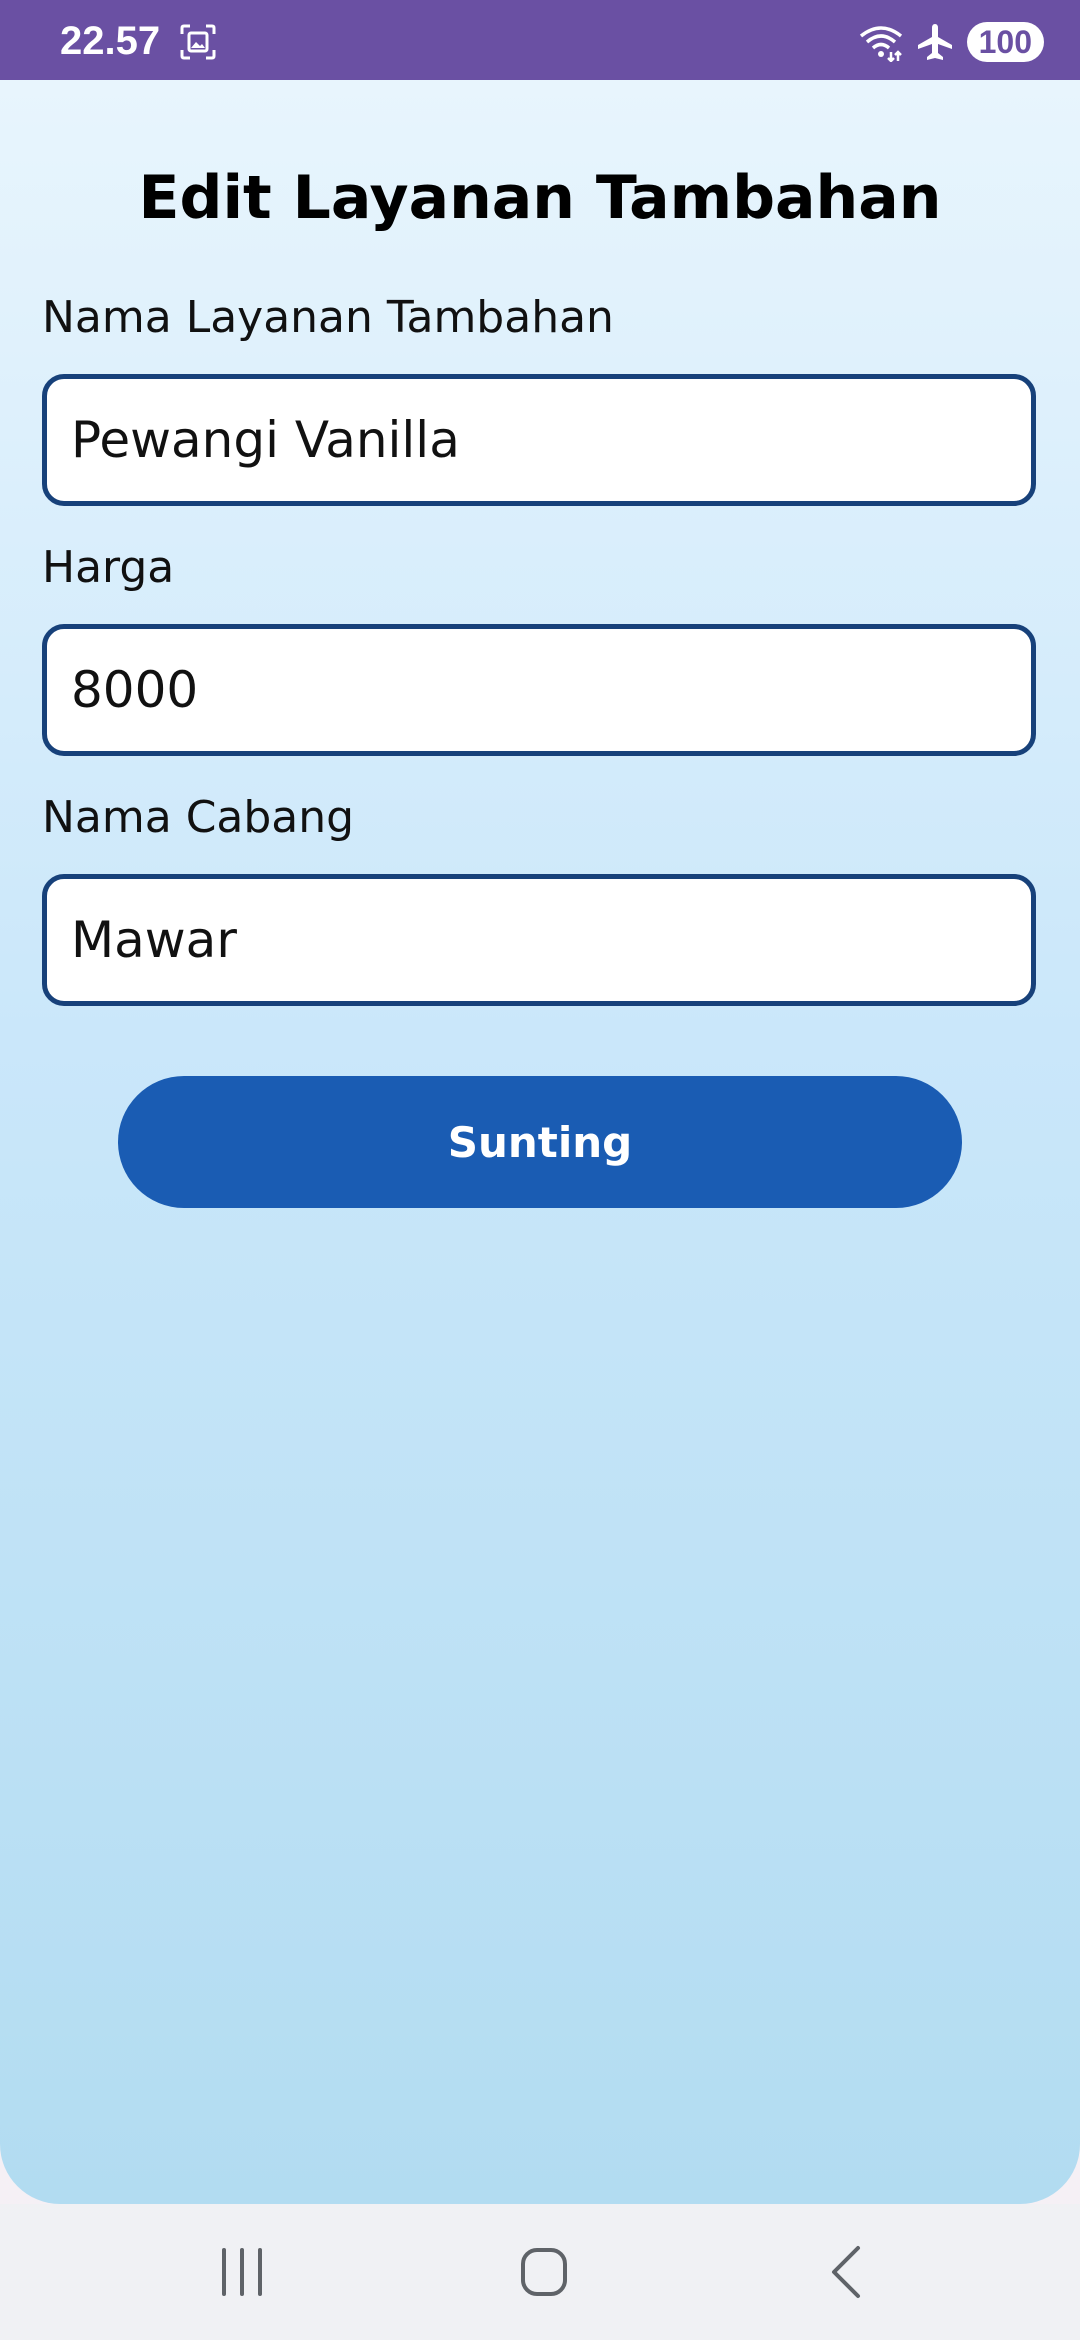 The height and width of the screenshot is (2340, 1080). What do you see at coordinates (934, 42) in the screenshot?
I see `airplane-icon` at bounding box center [934, 42].